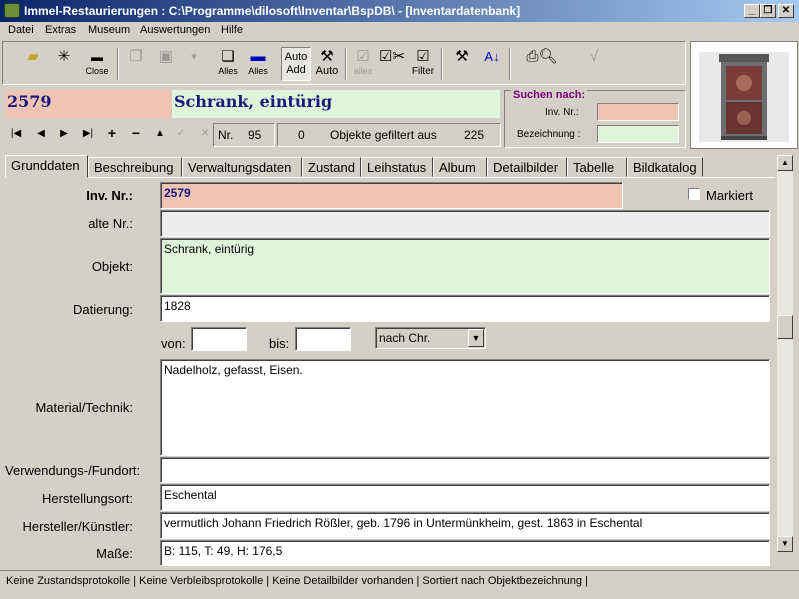 This screenshot has width=799, height=599. I want to click on era-select: nach Chr. ▼, so click(430, 338).